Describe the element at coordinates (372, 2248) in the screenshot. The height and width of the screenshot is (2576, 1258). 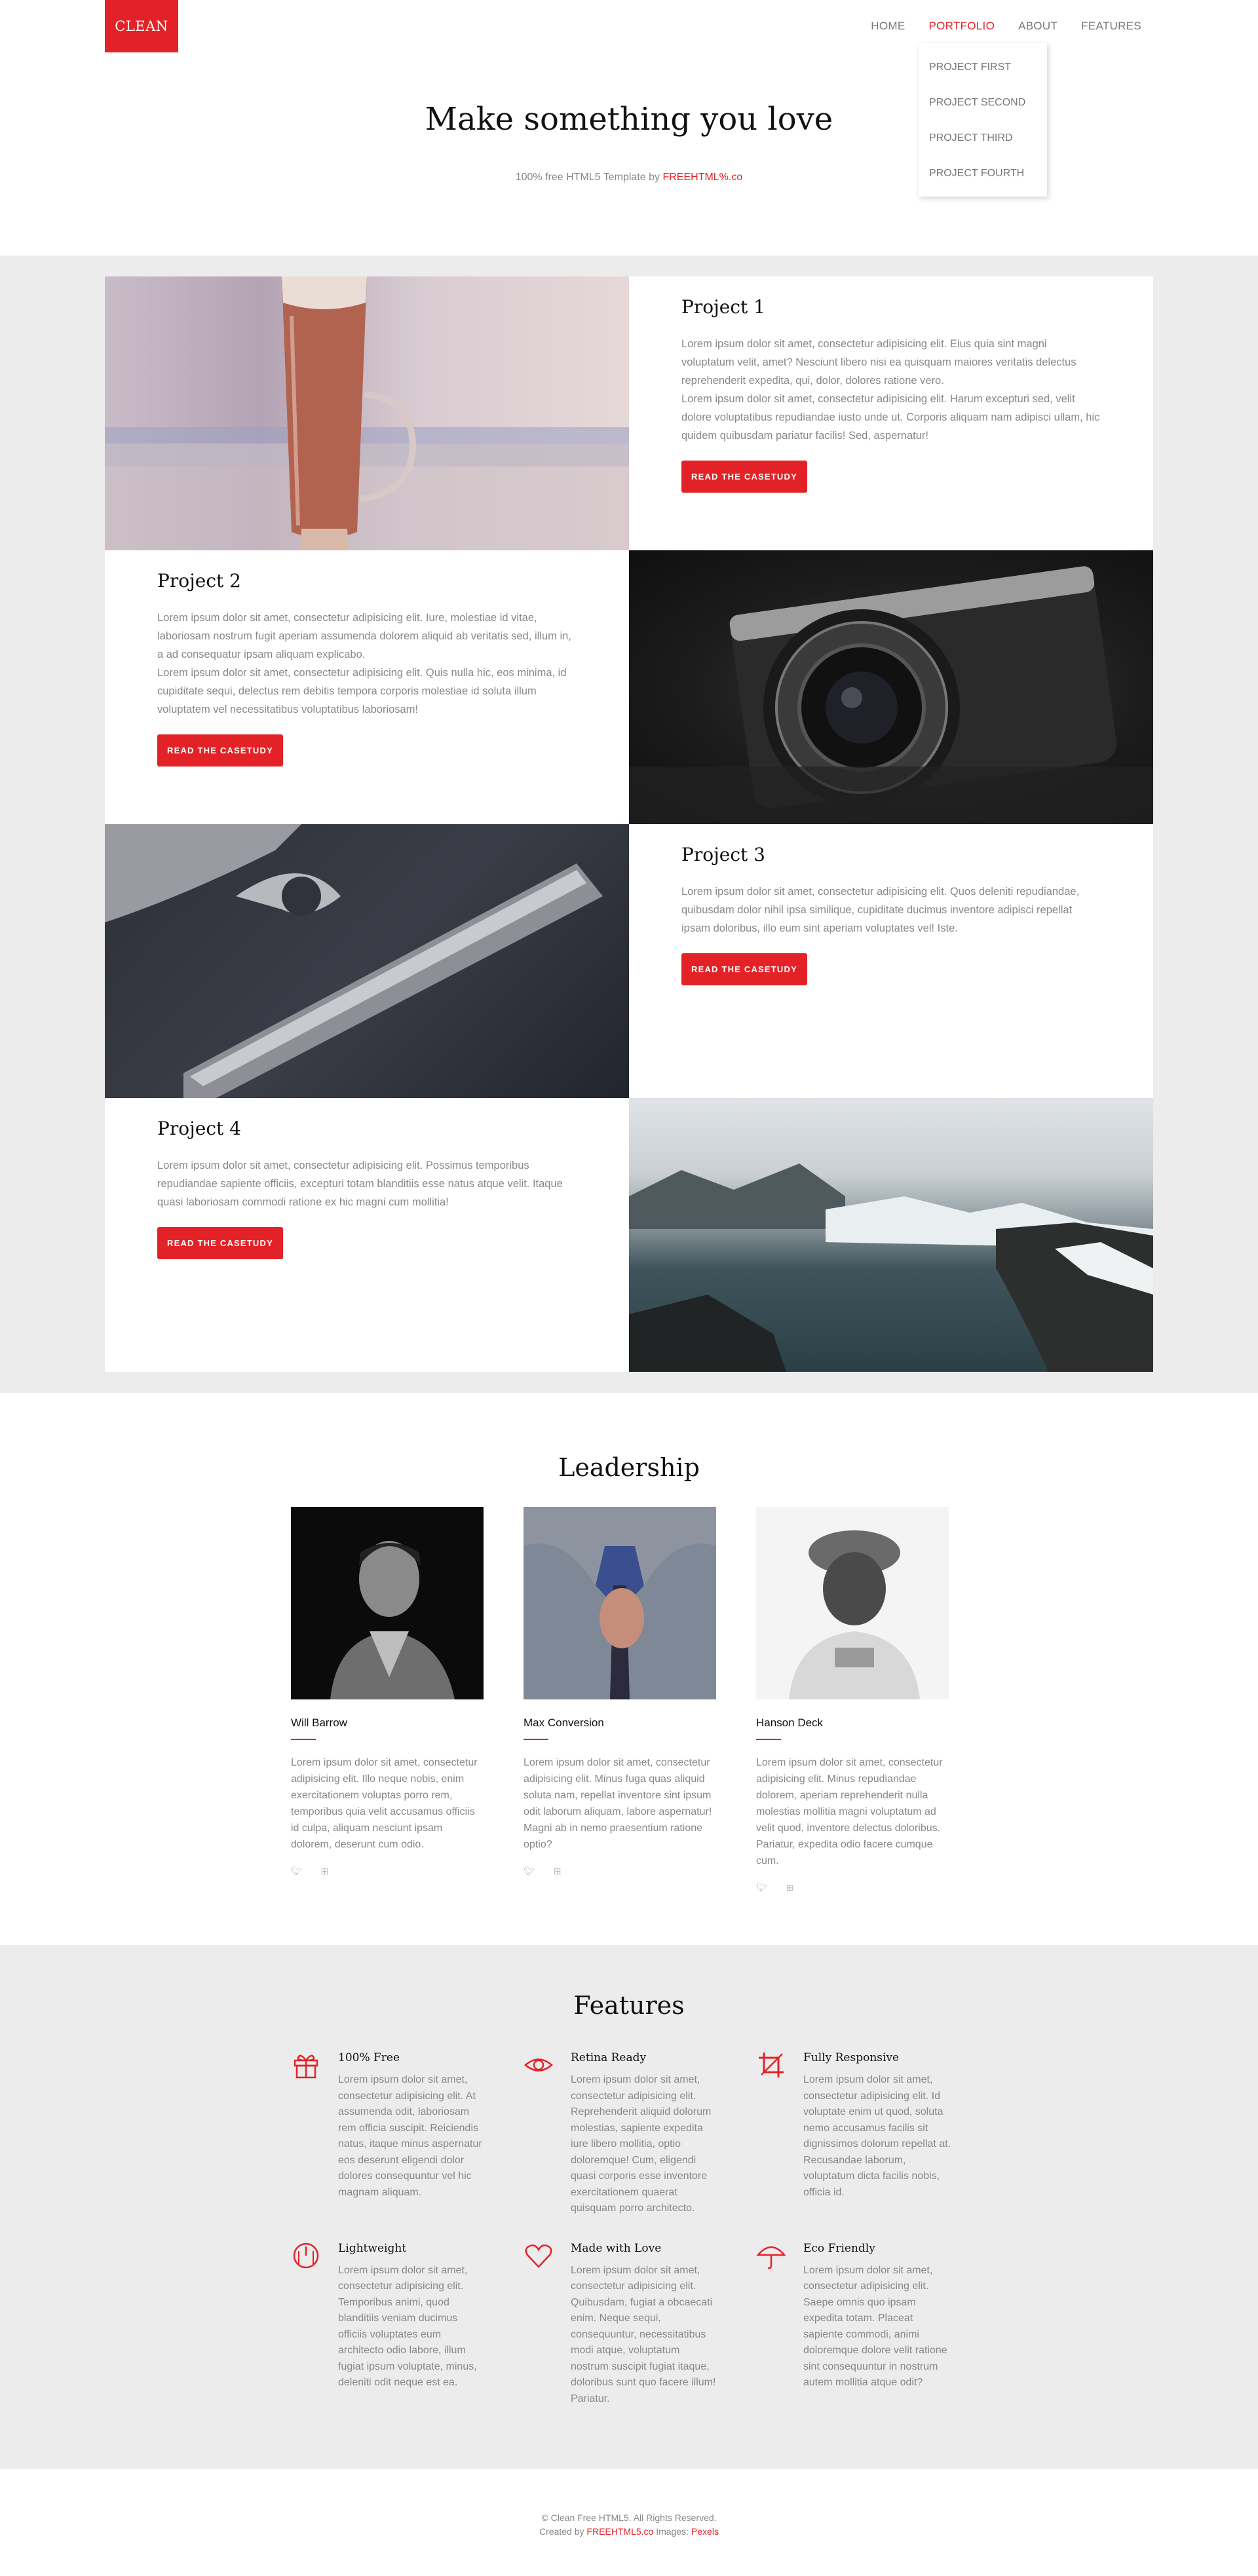
I see `feature-name: Lightweight` at that location.